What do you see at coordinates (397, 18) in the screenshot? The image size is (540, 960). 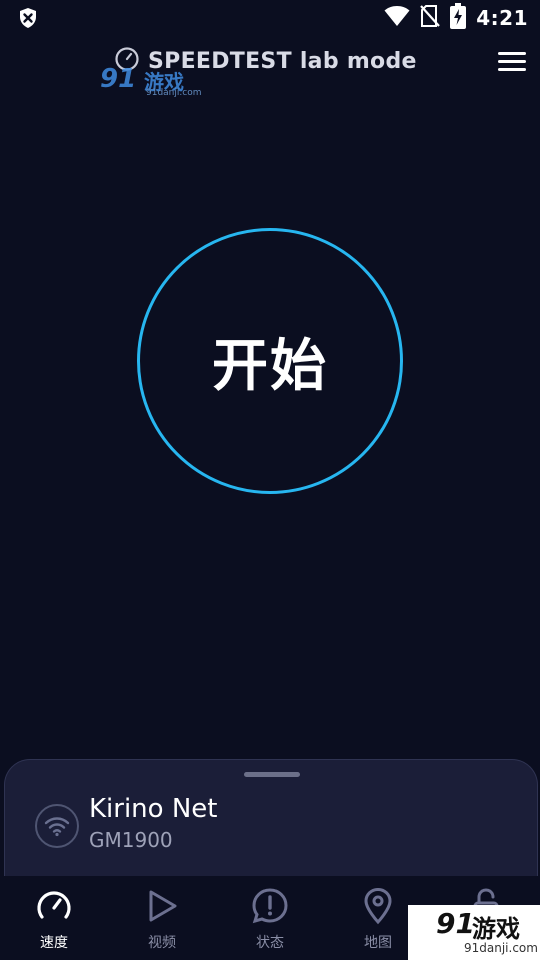 I see `wifi-icon` at bounding box center [397, 18].